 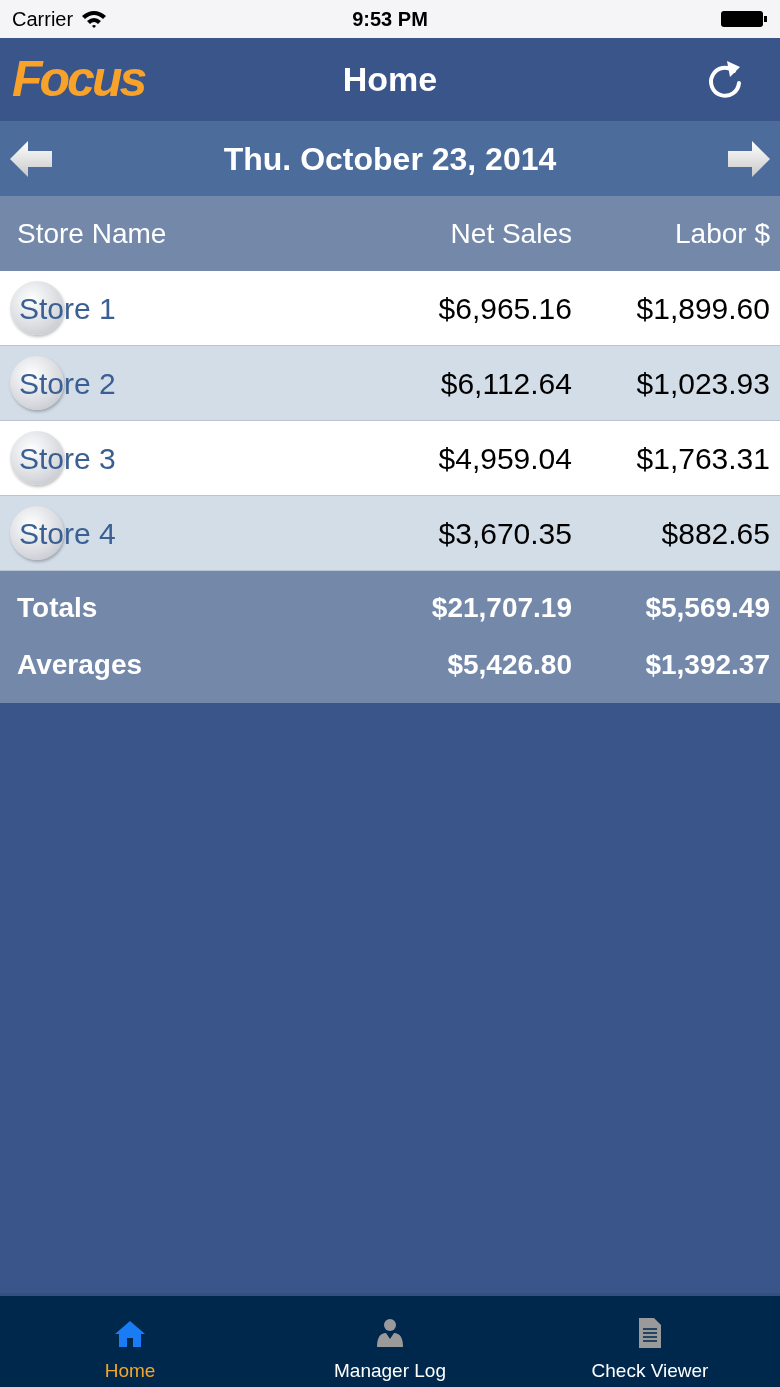 I want to click on battery-icon, so click(x=744, y=19).